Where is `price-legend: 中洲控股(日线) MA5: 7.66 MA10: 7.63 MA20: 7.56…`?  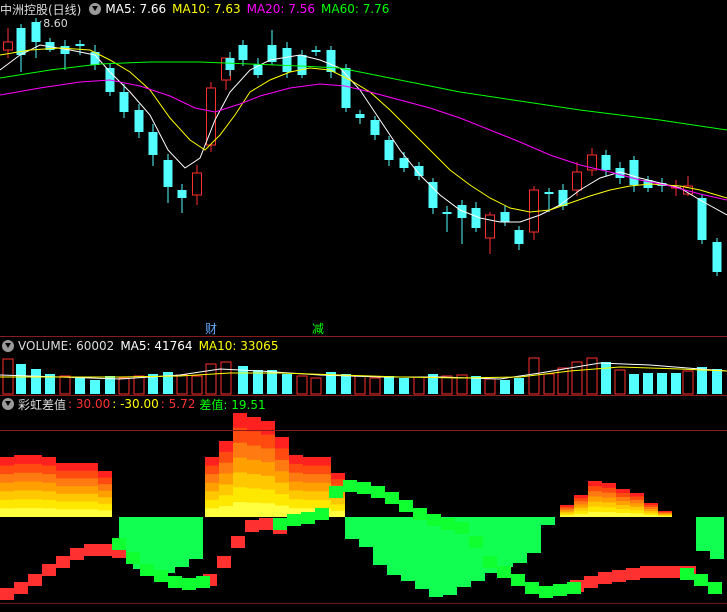
price-legend: 中洲控股(日线) MA5: 7.66 MA10: 7.63 MA20: 7.56… is located at coordinates (197, 9).